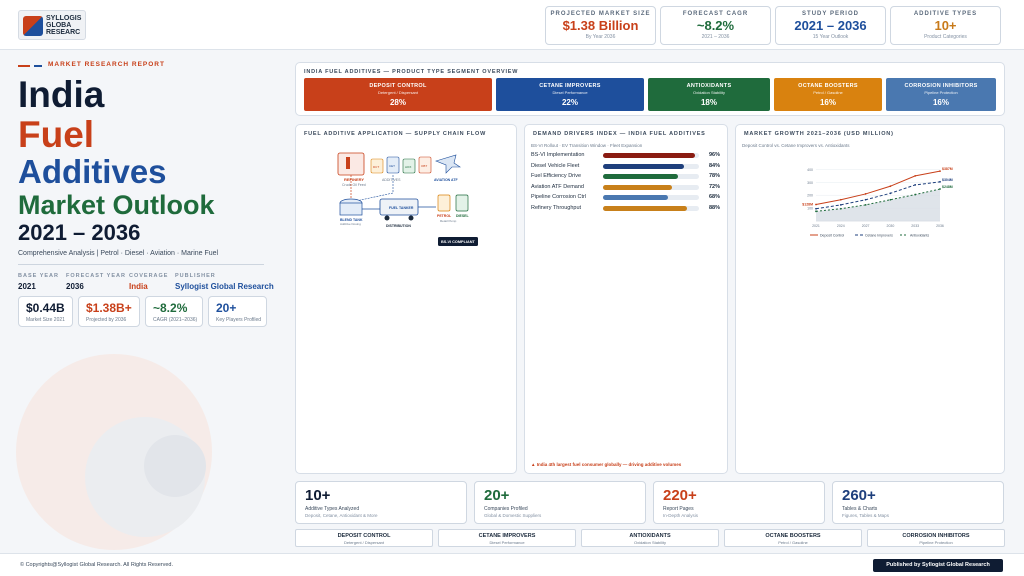 Image resolution: width=1024 pixels, height=576 pixels. I want to click on kpi-report-pages: 220+ Report Pages In-Depth Analysis, so click(739, 502).